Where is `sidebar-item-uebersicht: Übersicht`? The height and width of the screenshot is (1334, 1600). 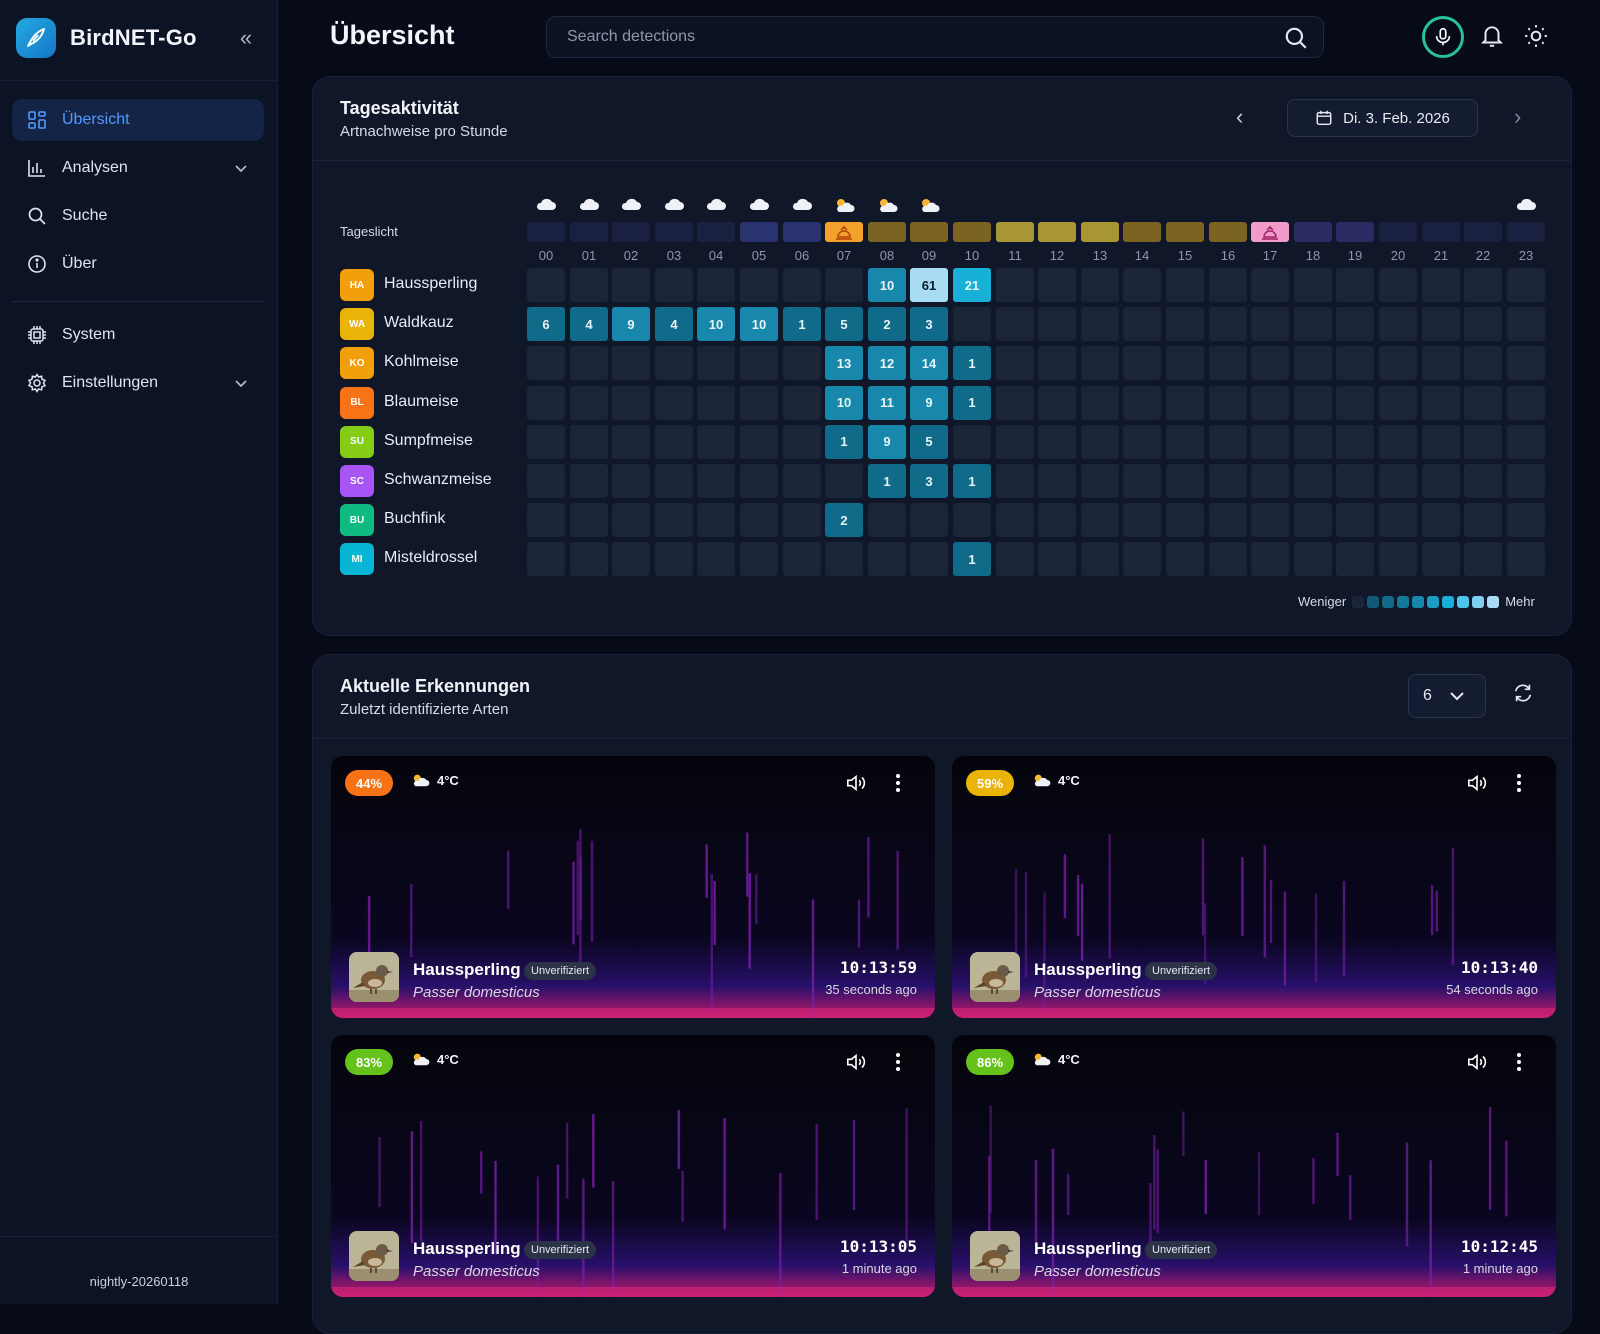
sidebar-item-uebersicht: Übersicht is located at coordinates (138, 120).